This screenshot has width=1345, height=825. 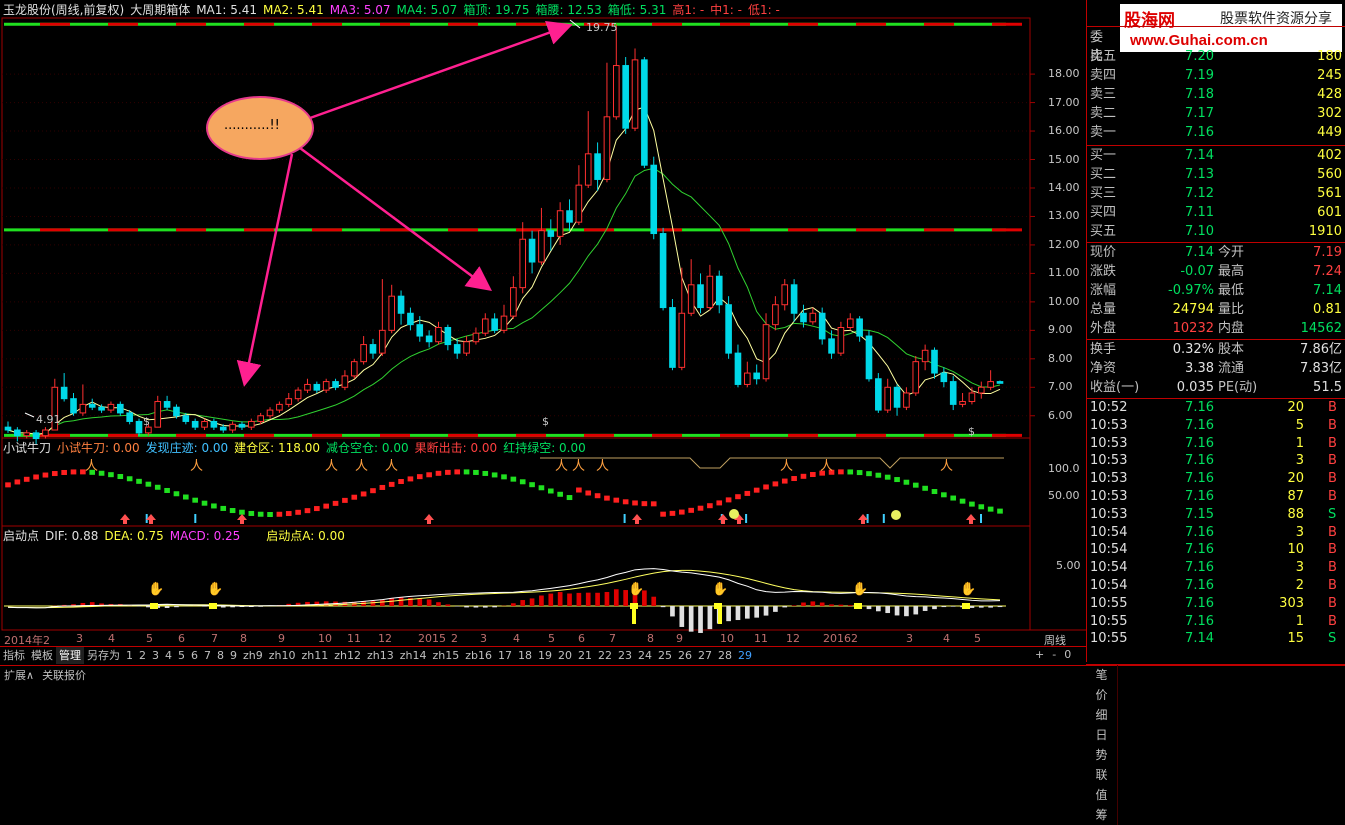 What do you see at coordinates (645, 655) in the screenshot?
I see `indicator-tab: 24` at bounding box center [645, 655].